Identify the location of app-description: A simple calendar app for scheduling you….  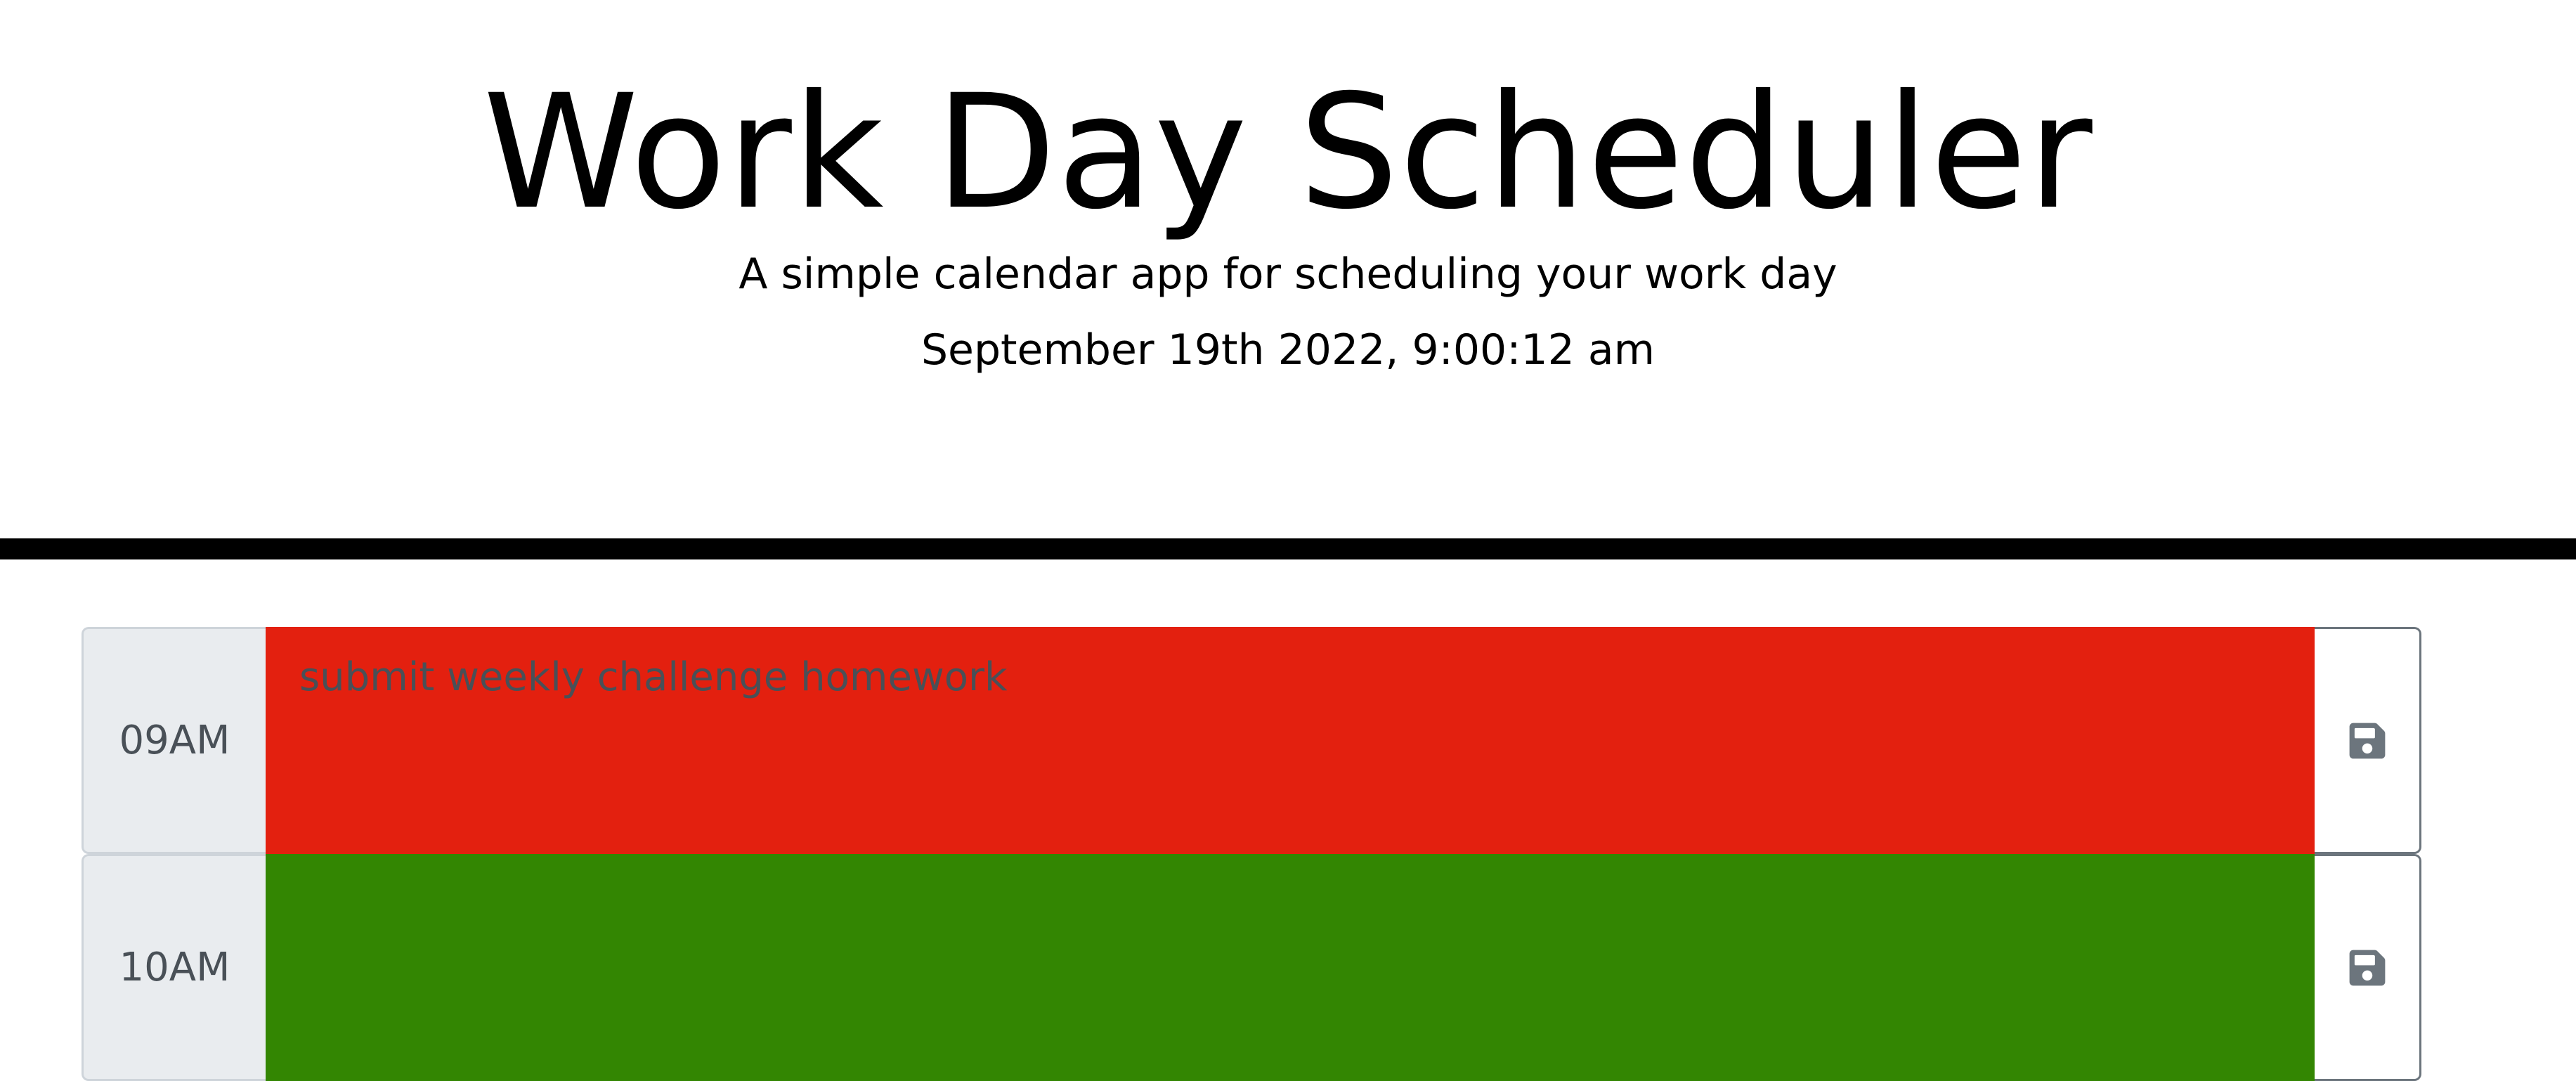
(1288, 274).